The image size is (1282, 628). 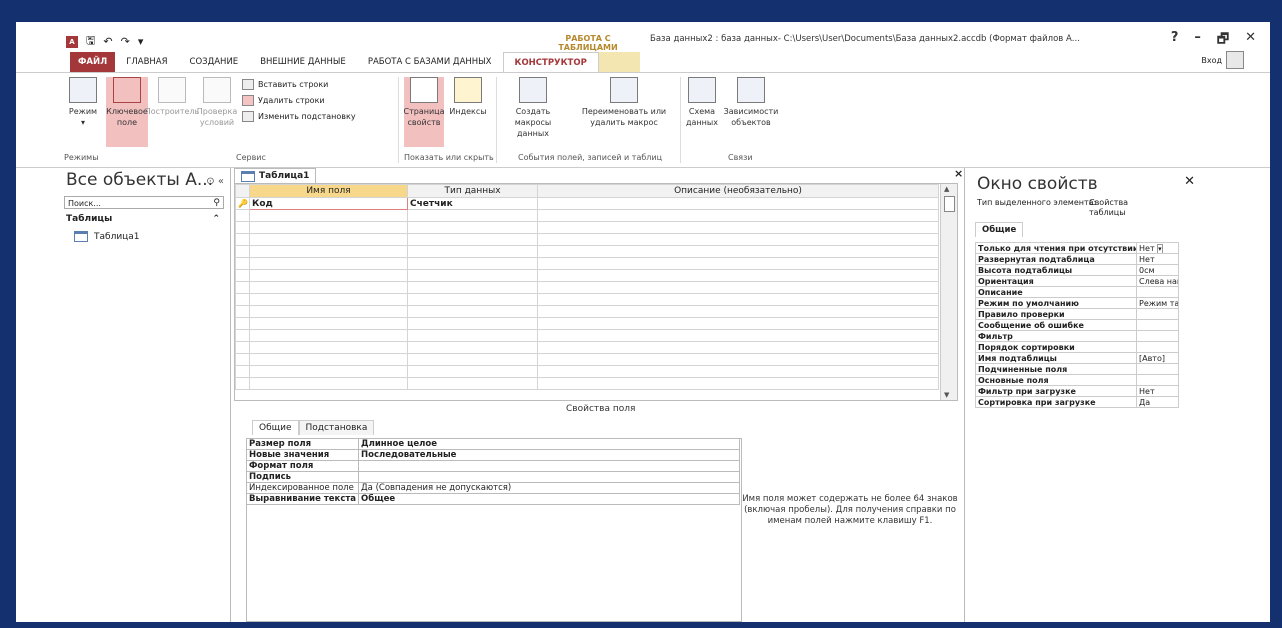 What do you see at coordinates (1211, 60) in the screenshot?
I see `login-label: Вход` at bounding box center [1211, 60].